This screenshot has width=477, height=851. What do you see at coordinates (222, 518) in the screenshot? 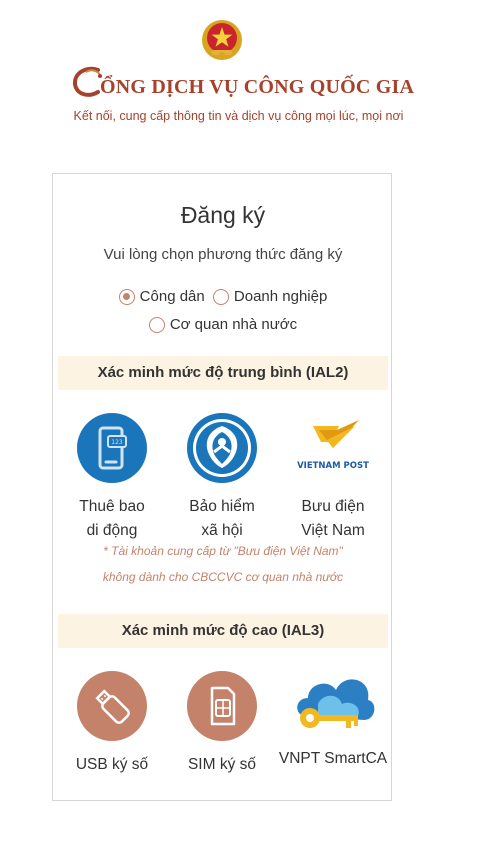
I see `option-social-insurance-label: Bảo hiểm xã hội` at bounding box center [222, 518].